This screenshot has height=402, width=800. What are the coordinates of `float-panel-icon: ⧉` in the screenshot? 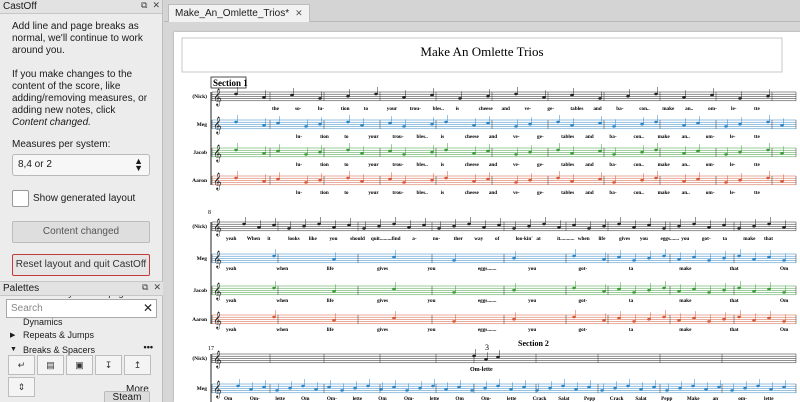 It's located at (144, 5).